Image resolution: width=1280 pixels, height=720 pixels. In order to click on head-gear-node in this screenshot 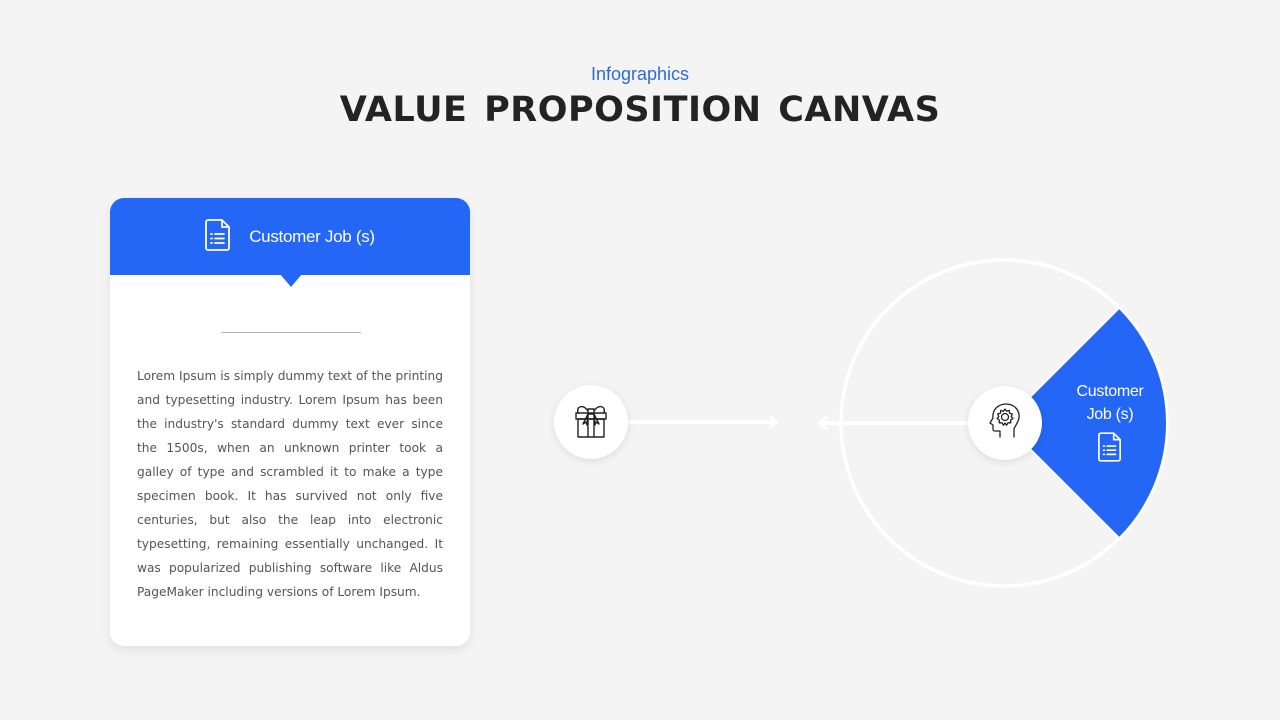, I will do `click(1005, 423)`.